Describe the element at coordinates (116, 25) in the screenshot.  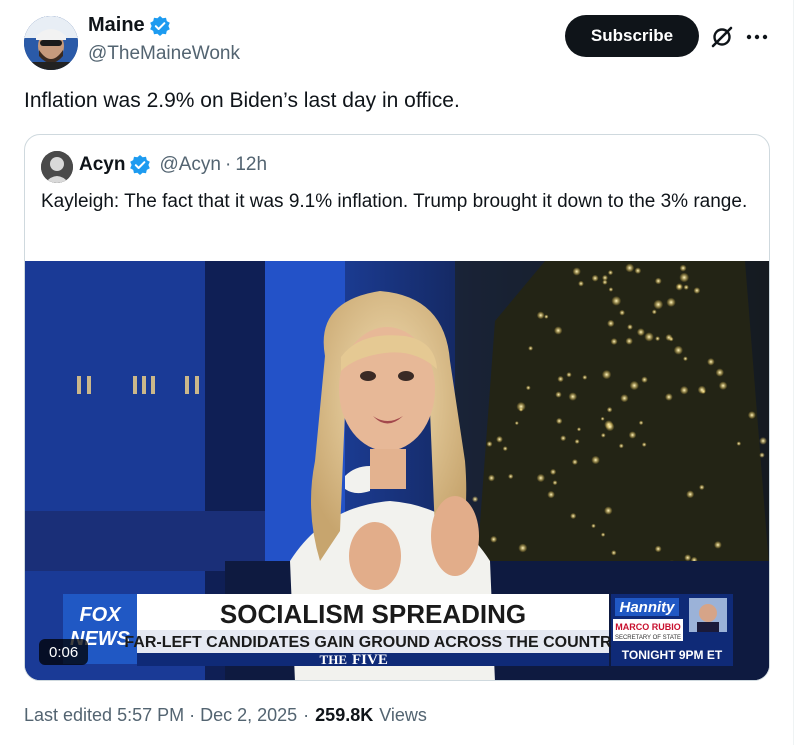
I see `author-name: Maine` at that location.